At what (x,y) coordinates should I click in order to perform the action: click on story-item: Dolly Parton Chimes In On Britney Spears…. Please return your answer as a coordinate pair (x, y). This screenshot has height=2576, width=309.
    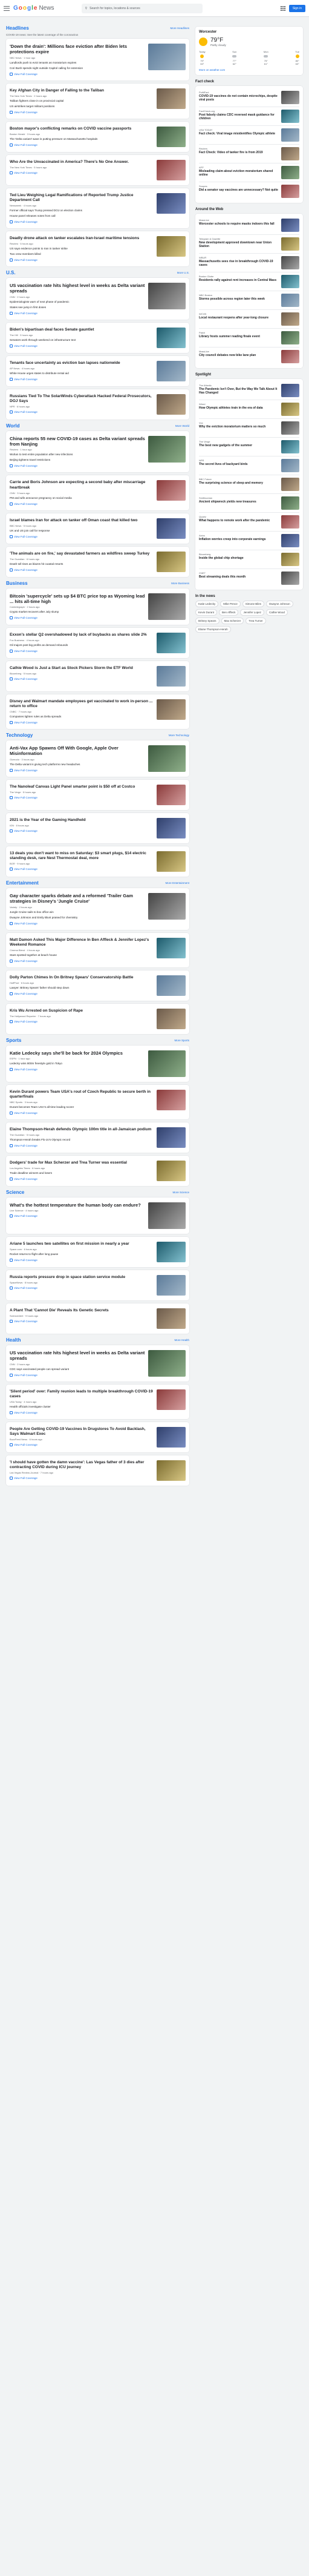
    Looking at the image, I should click on (98, 985).